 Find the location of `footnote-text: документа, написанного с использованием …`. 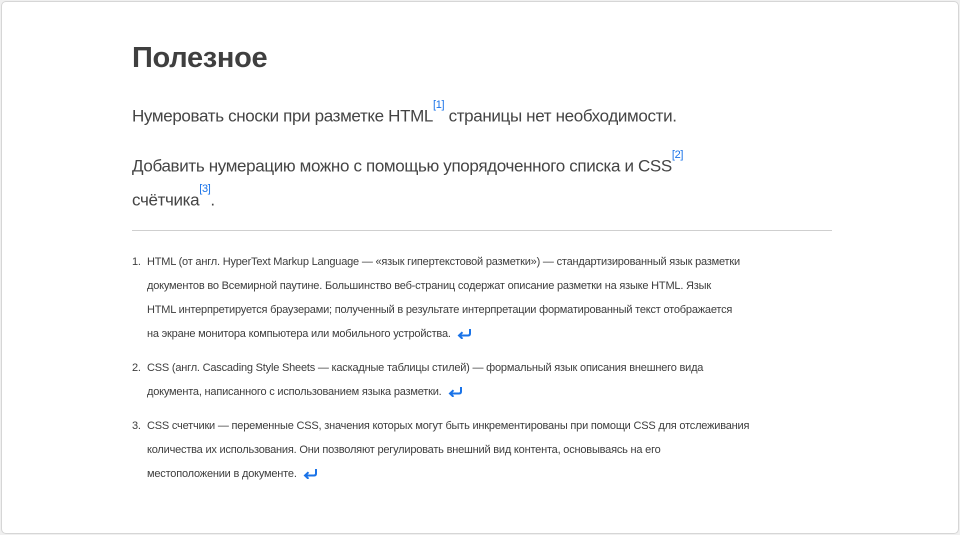

footnote-text: документа, написанного с использованием … is located at coordinates (294, 392).